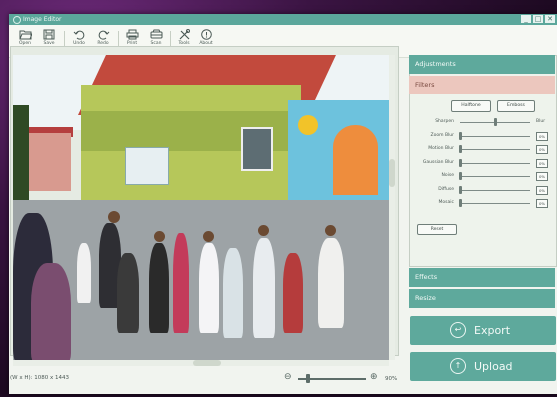 The height and width of the screenshot is (397, 557). What do you see at coordinates (374, 377) in the screenshot?
I see `zoom-in-icon: ⊕` at bounding box center [374, 377].